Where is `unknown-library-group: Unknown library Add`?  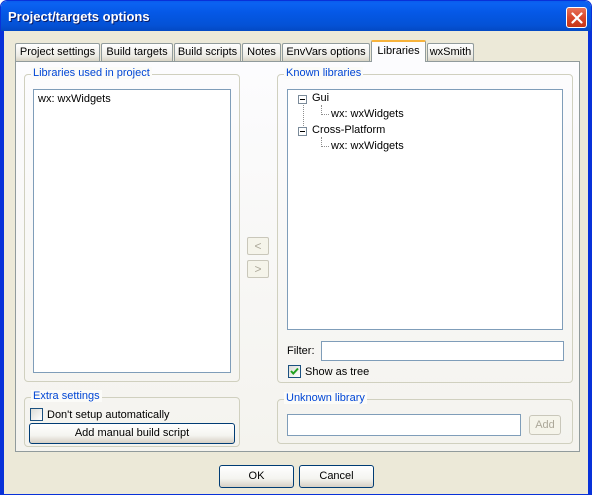
unknown-library-group: Unknown library Add is located at coordinates (425, 418).